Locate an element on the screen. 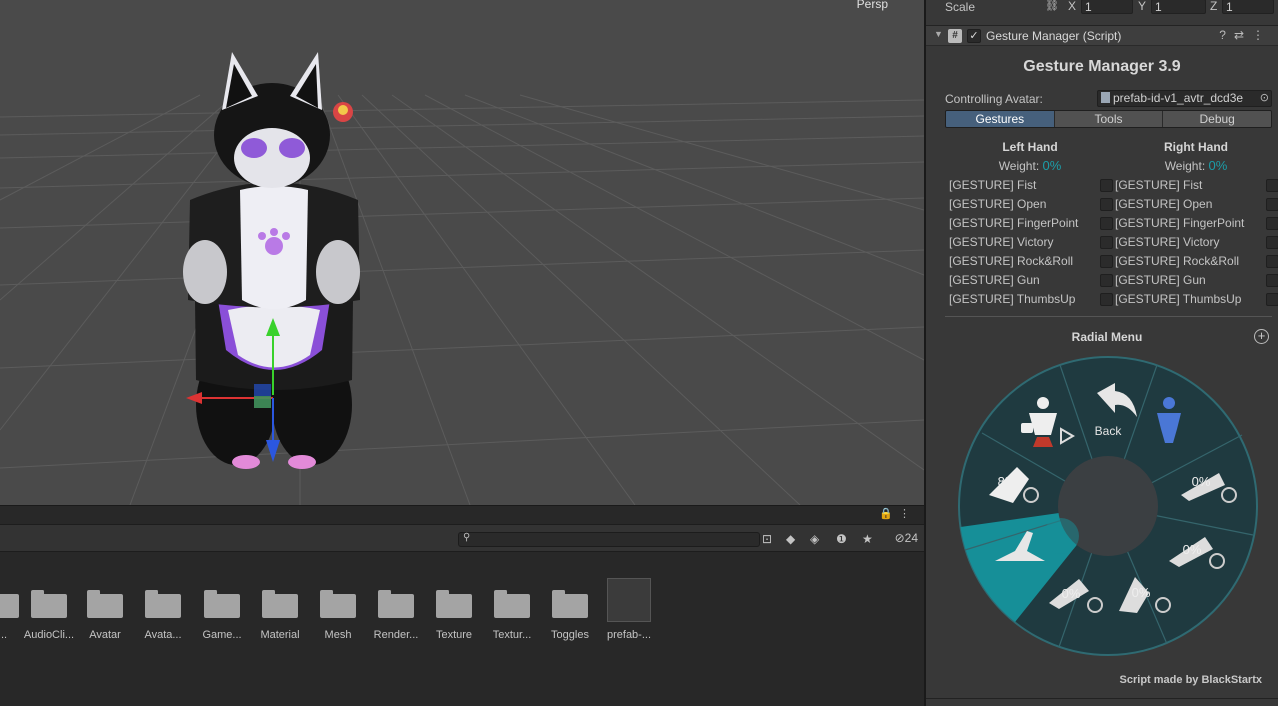 This screenshot has height=706, width=1278. favorite-star-icon: ★ is located at coordinates (867, 539).